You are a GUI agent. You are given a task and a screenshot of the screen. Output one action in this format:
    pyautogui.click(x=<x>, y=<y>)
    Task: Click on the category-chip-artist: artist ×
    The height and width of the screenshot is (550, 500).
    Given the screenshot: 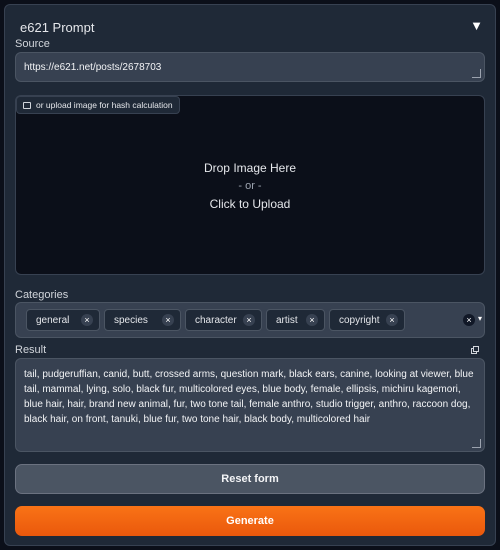 What is the action you would take?
    pyautogui.click(x=295, y=320)
    